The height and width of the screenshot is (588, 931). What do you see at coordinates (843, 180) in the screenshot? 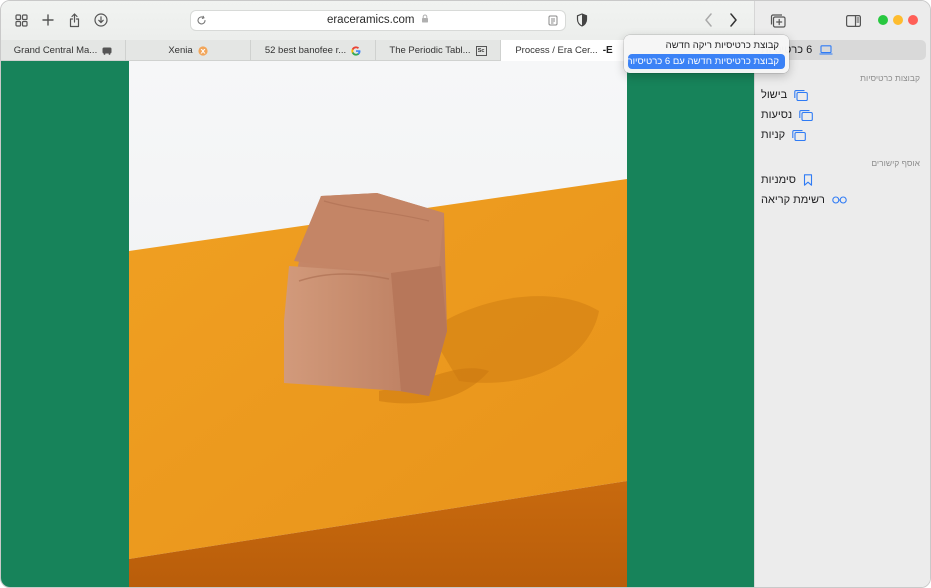
I see `sidebar-item-bookmarks: סימניות` at bounding box center [843, 180].